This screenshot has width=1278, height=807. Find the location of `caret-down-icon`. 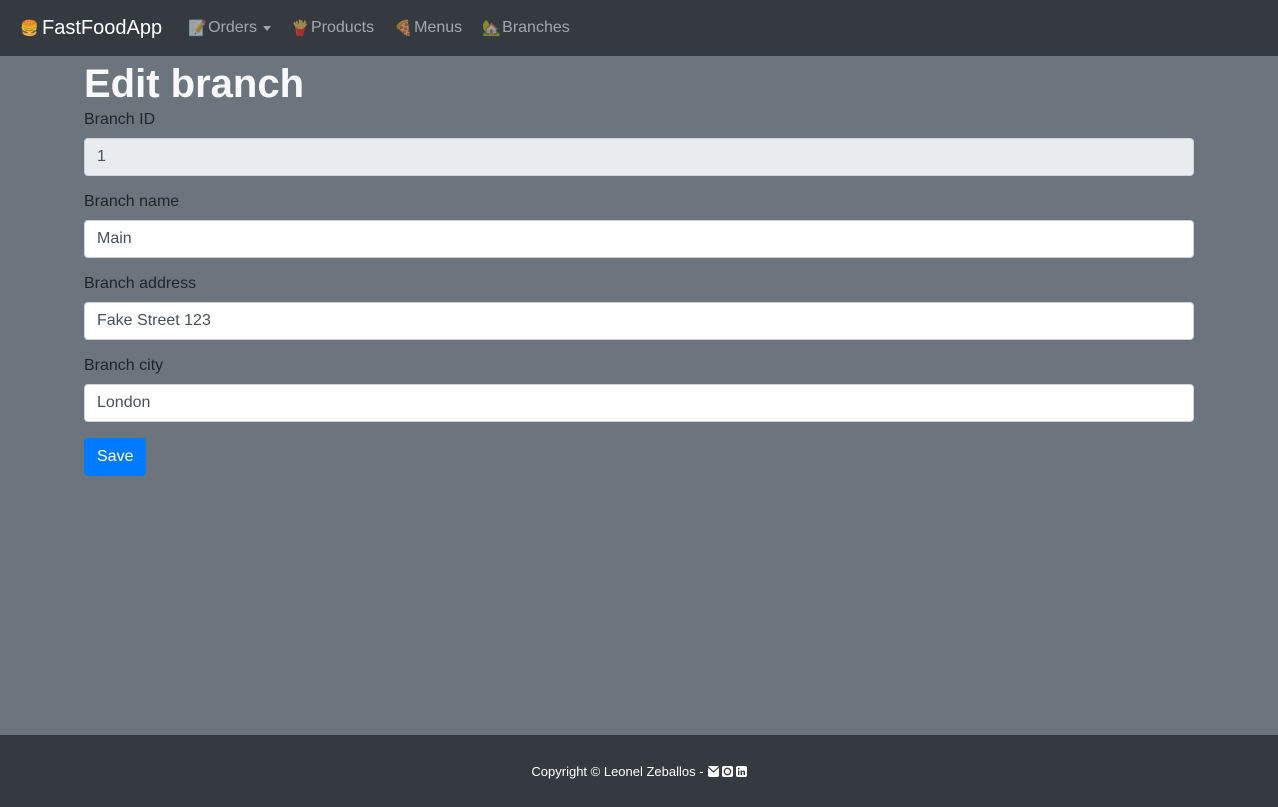

caret-down-icon is located at coordinates (266, 28).